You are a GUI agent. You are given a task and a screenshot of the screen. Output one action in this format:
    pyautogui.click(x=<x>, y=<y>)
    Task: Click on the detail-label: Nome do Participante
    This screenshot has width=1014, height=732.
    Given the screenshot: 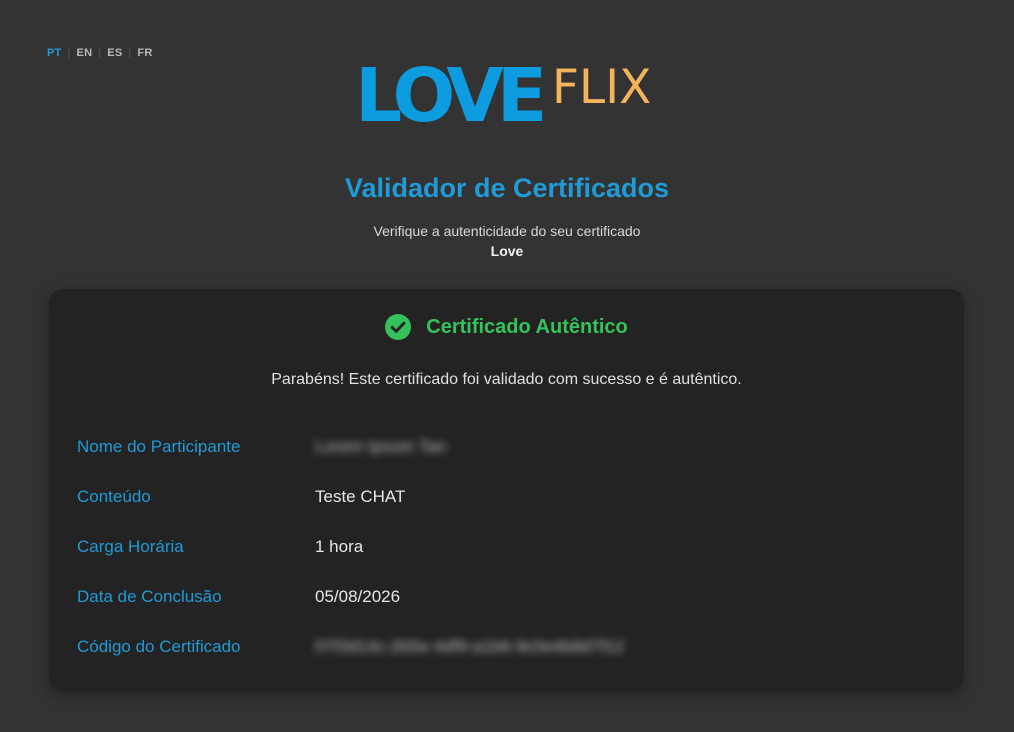 What is the action you would take?
    pyautogui.click(x=159, y=446)
    